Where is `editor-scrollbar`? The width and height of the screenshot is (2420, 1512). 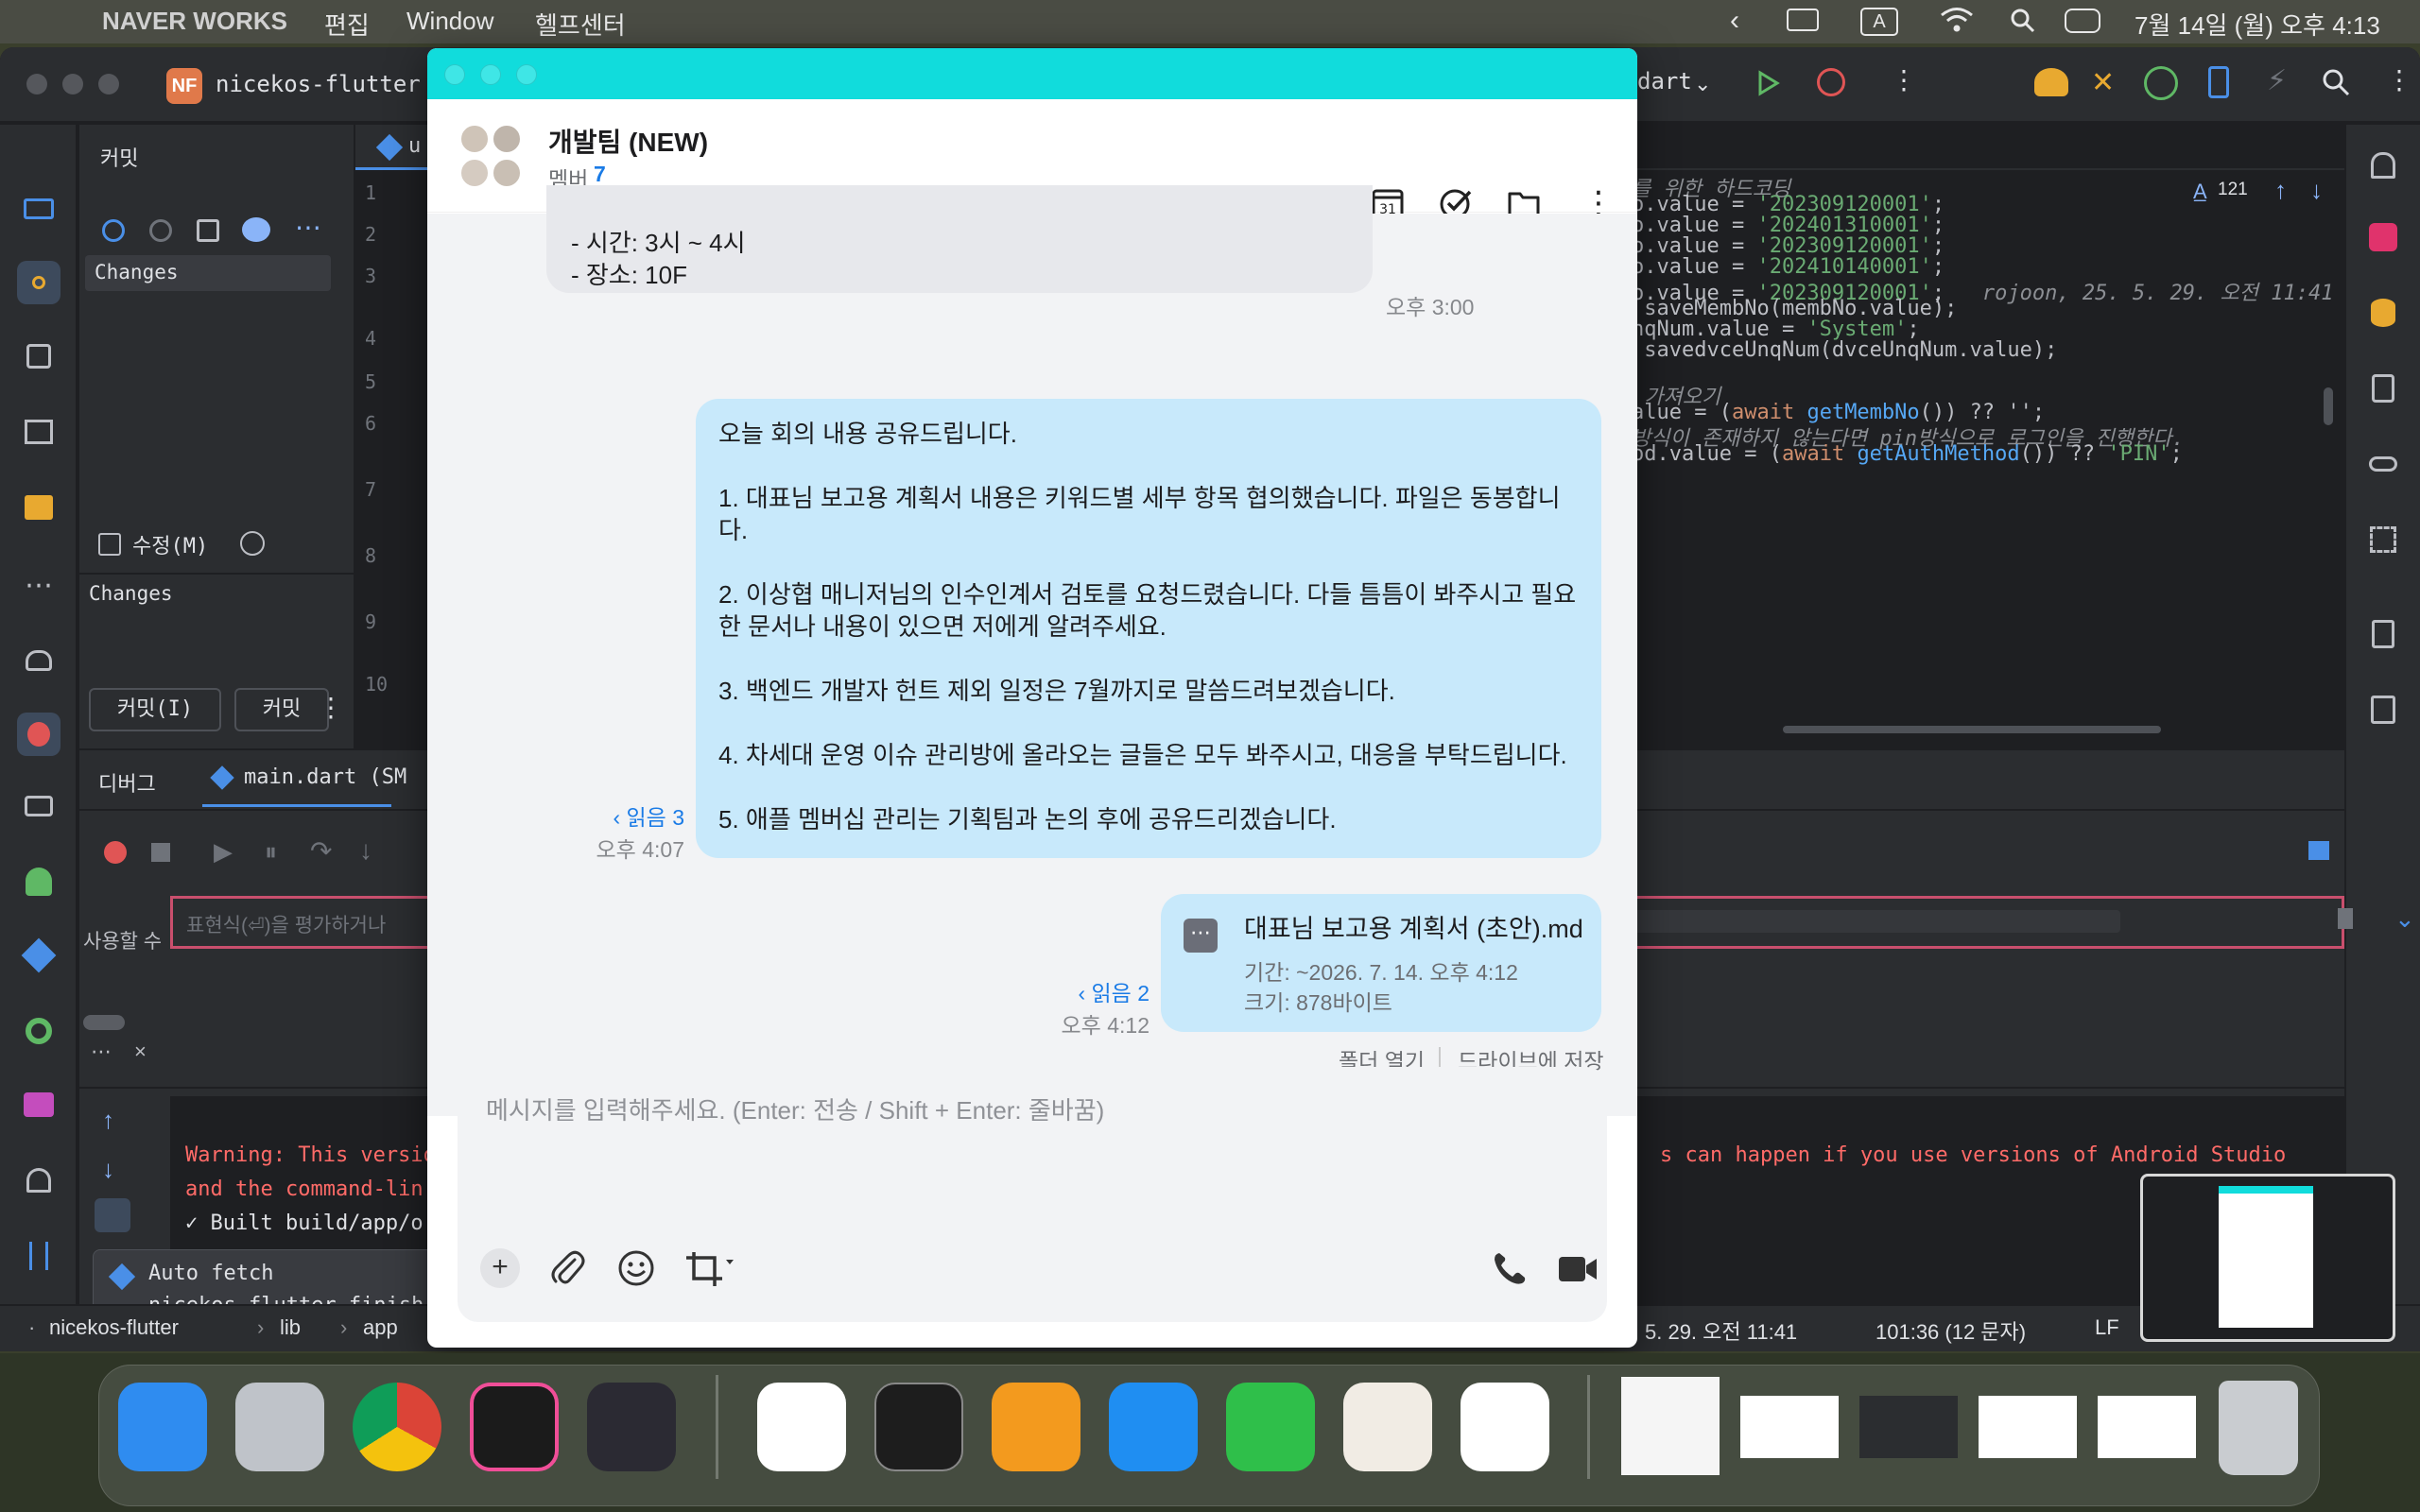
editor-scrollbar is located at coordinates (2328, 406).